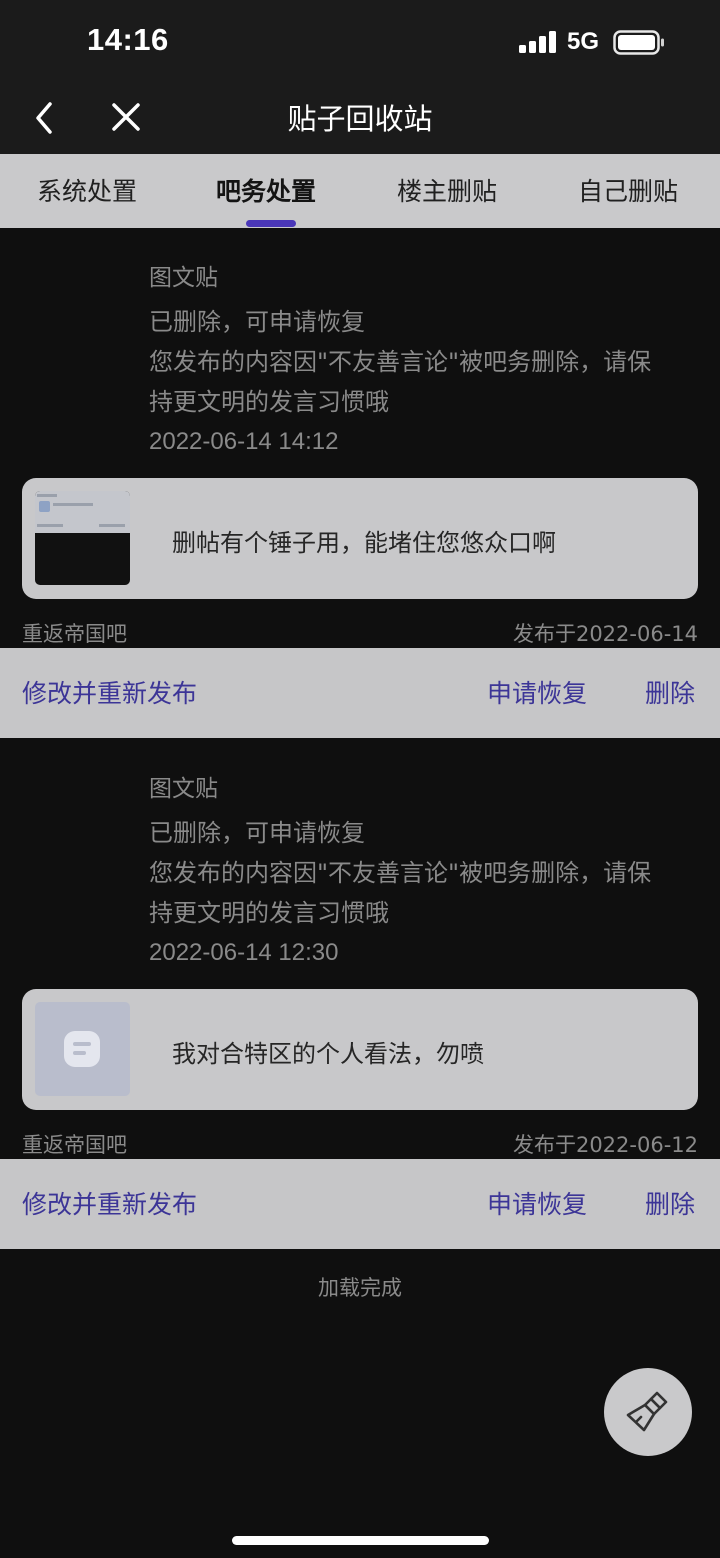  What do you see at coordinates (360, 1540) in the screenshot?
I see `home-indicator` at bounding box center [360, 1540].